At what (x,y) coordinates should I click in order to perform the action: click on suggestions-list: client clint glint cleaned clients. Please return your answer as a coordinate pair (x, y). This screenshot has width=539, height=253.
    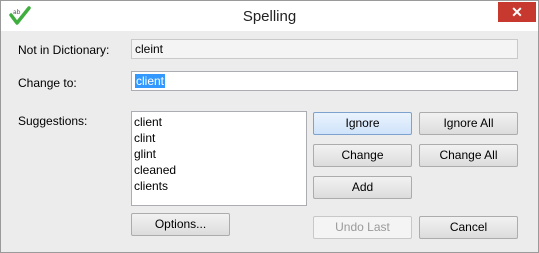
    Looking at the image, I should click on (219, 158).